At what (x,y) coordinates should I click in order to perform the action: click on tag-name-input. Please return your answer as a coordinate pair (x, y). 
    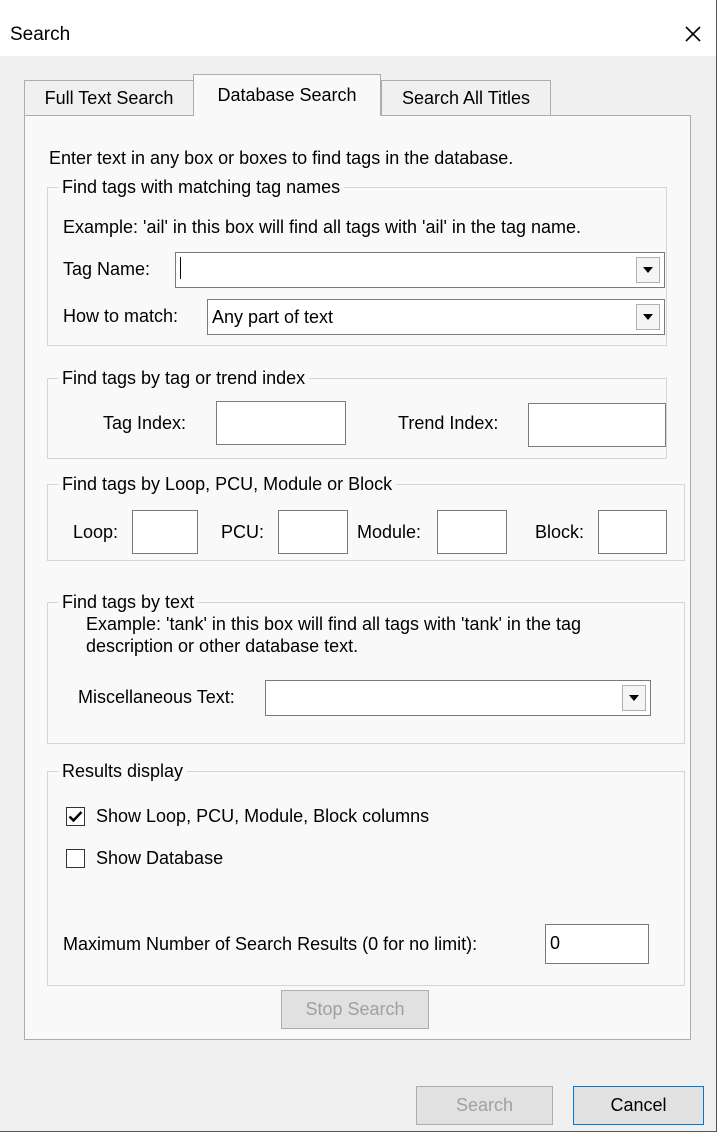
    Looking at the image, I should click on (408, 270).